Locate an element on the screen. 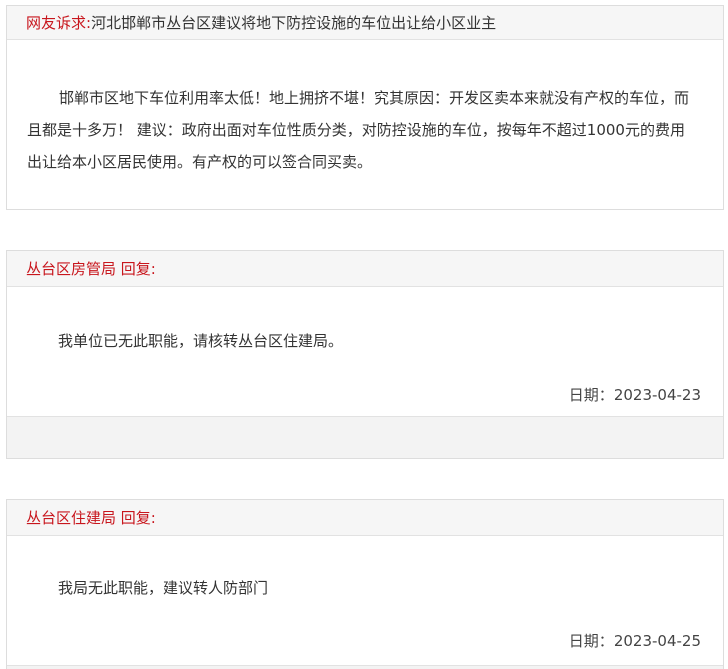  complaint-header: 网友诉求:河北邯郸市丛台区建议将地下防控设施的车位出让给小区业主 is located at coordinates (365, 23).